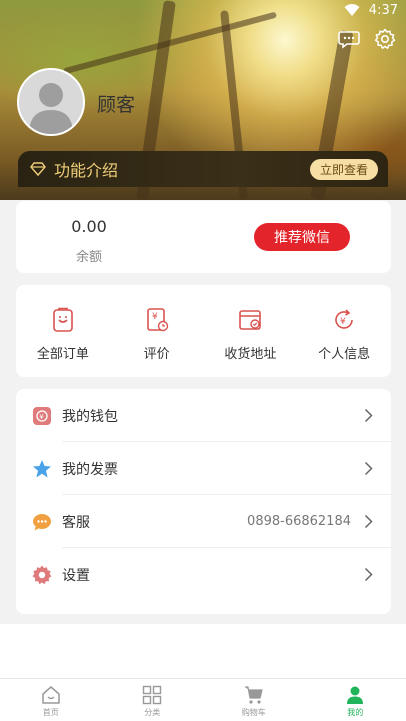  I want to click on order-item-all-orders: 全部订单, so click(63, 331).